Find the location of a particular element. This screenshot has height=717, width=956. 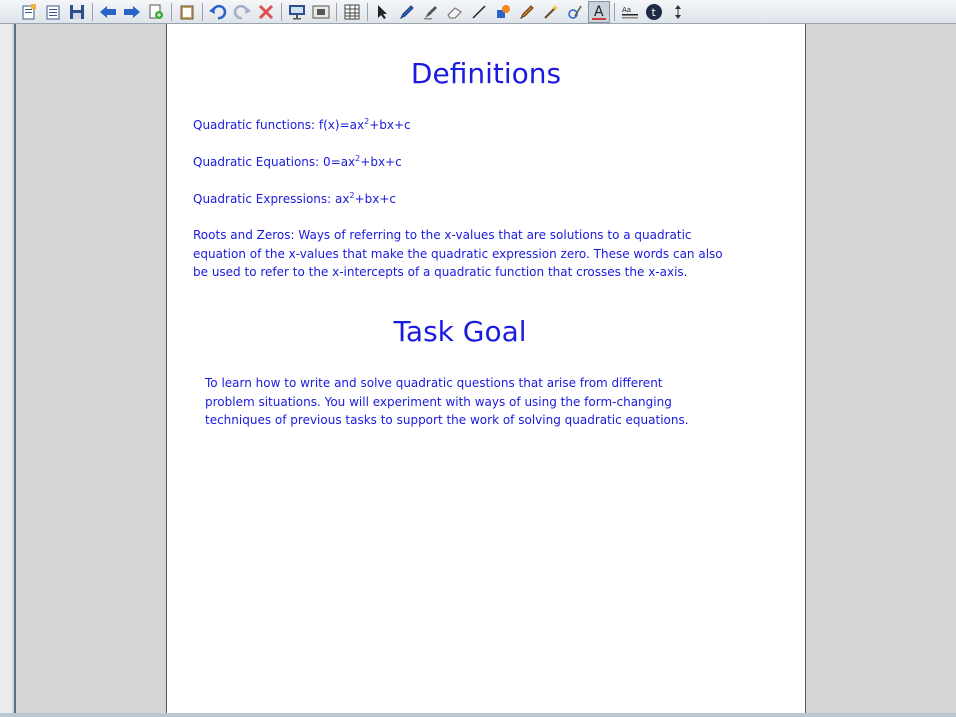

select-arrow-icon is located at coordinates (383, 12).